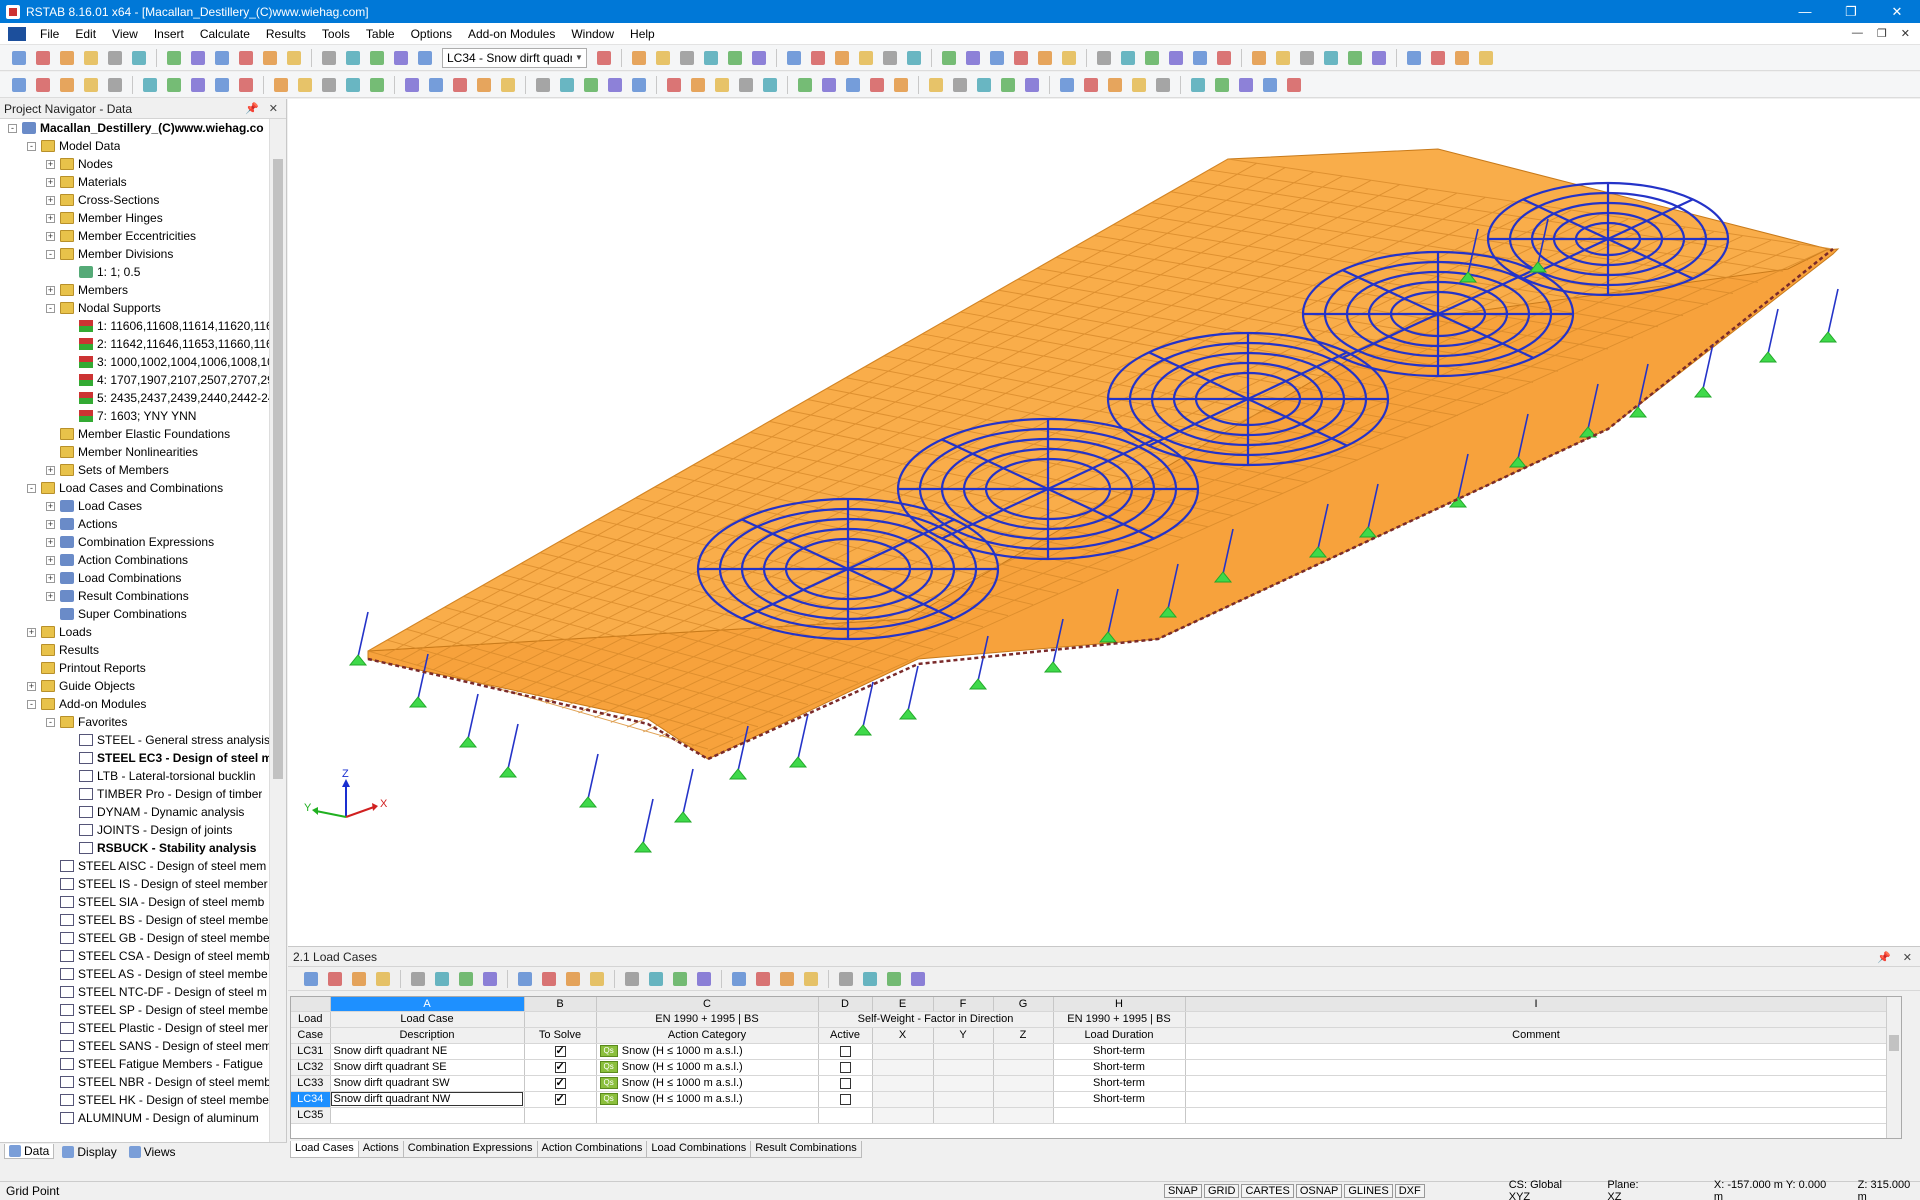  I want to click on column-letter-e: E, so click(902, 1004).